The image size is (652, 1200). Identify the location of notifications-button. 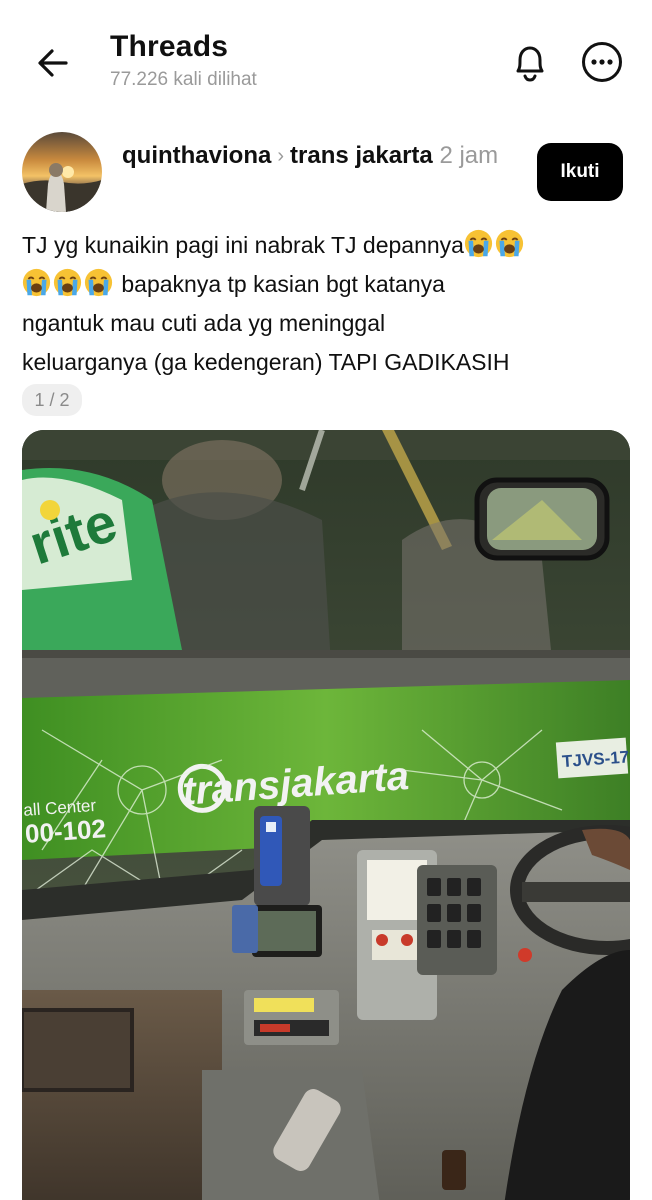
(530, 62).